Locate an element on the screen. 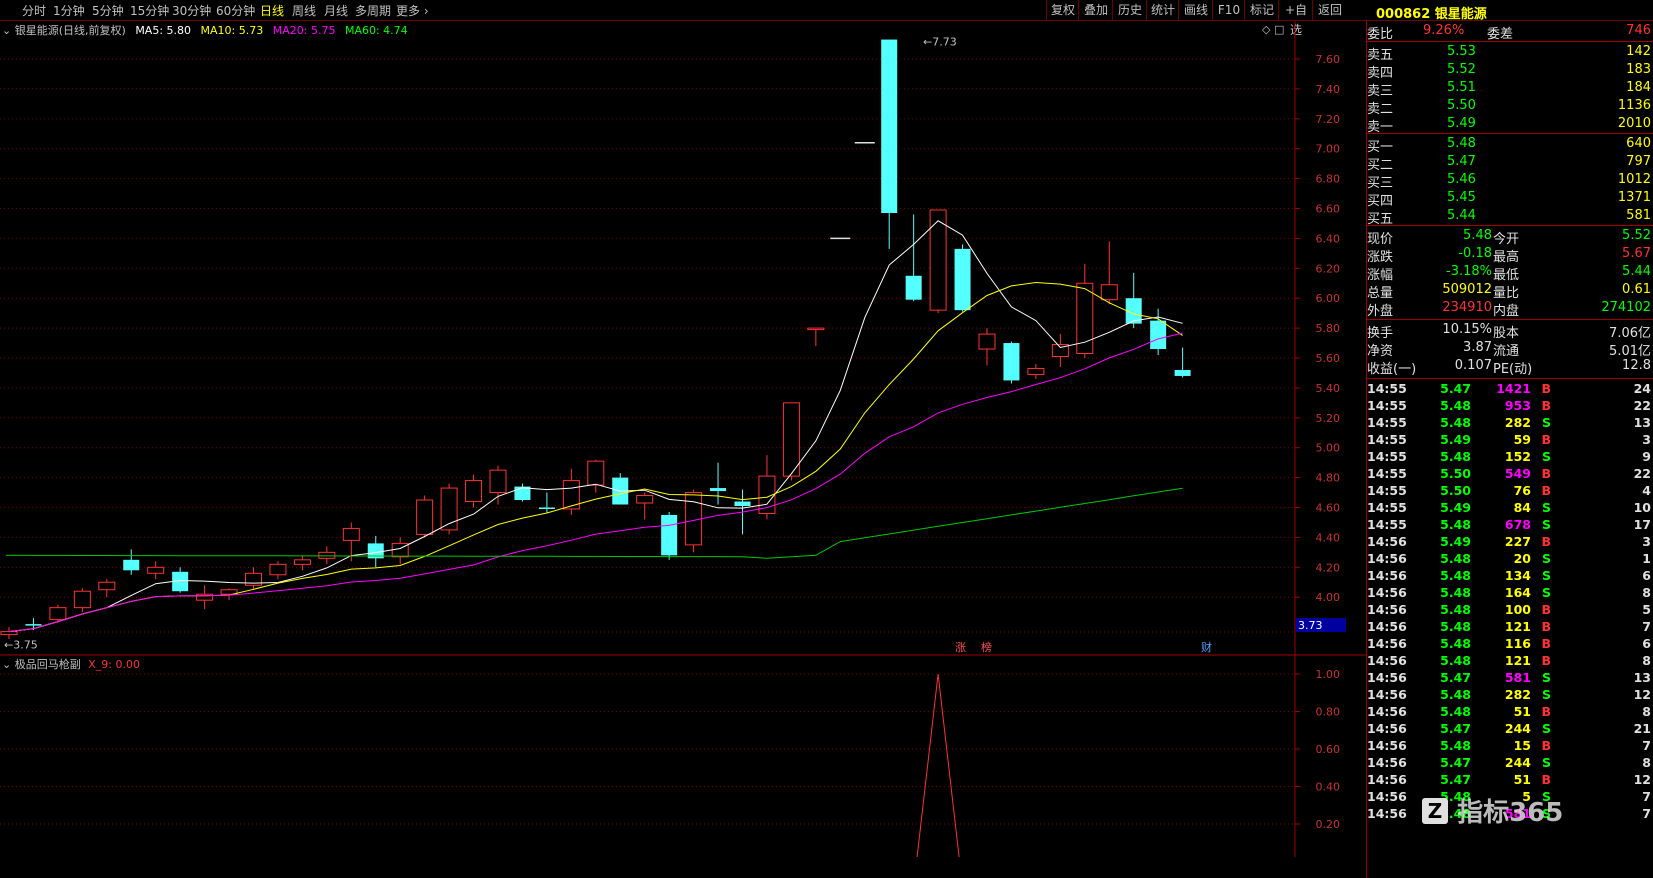 This screenshot has width=1653, height=878. period-9: 多周期 is located at coordinates (373, 10).